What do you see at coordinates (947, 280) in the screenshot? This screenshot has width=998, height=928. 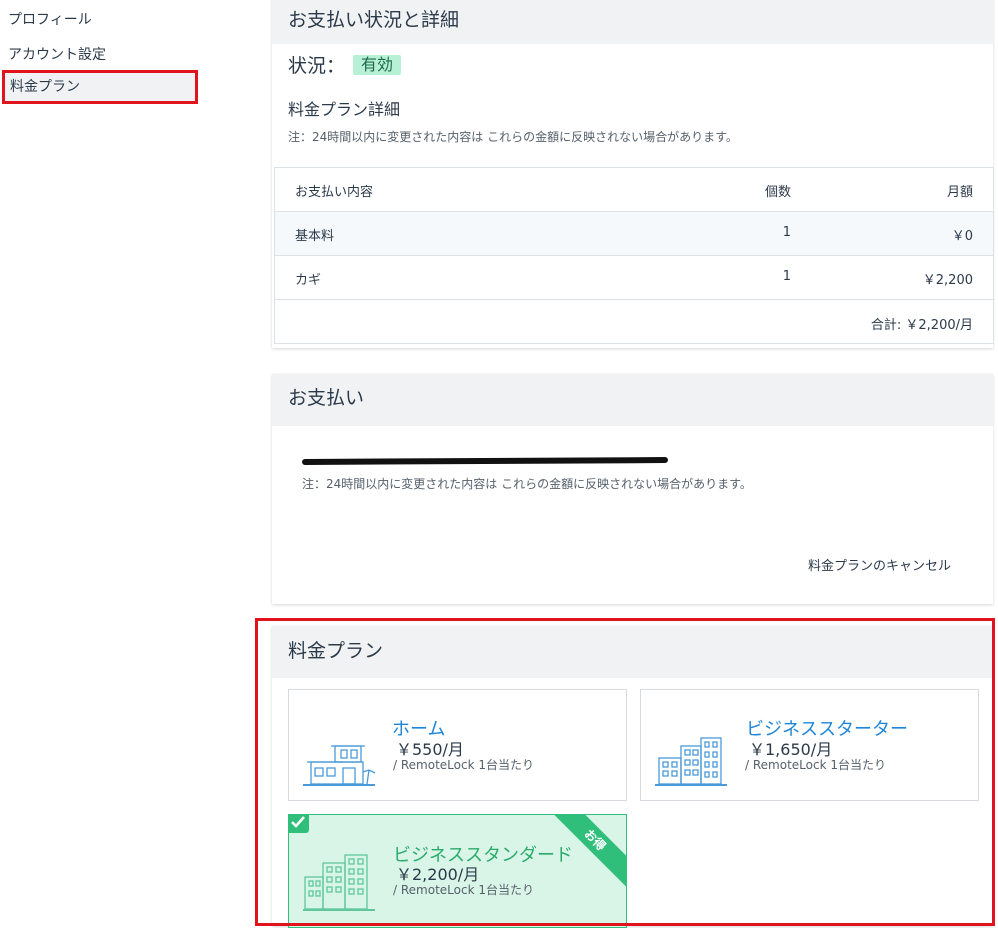 I see `row-amount: ￥2,200` at bounding box center [947, 280].